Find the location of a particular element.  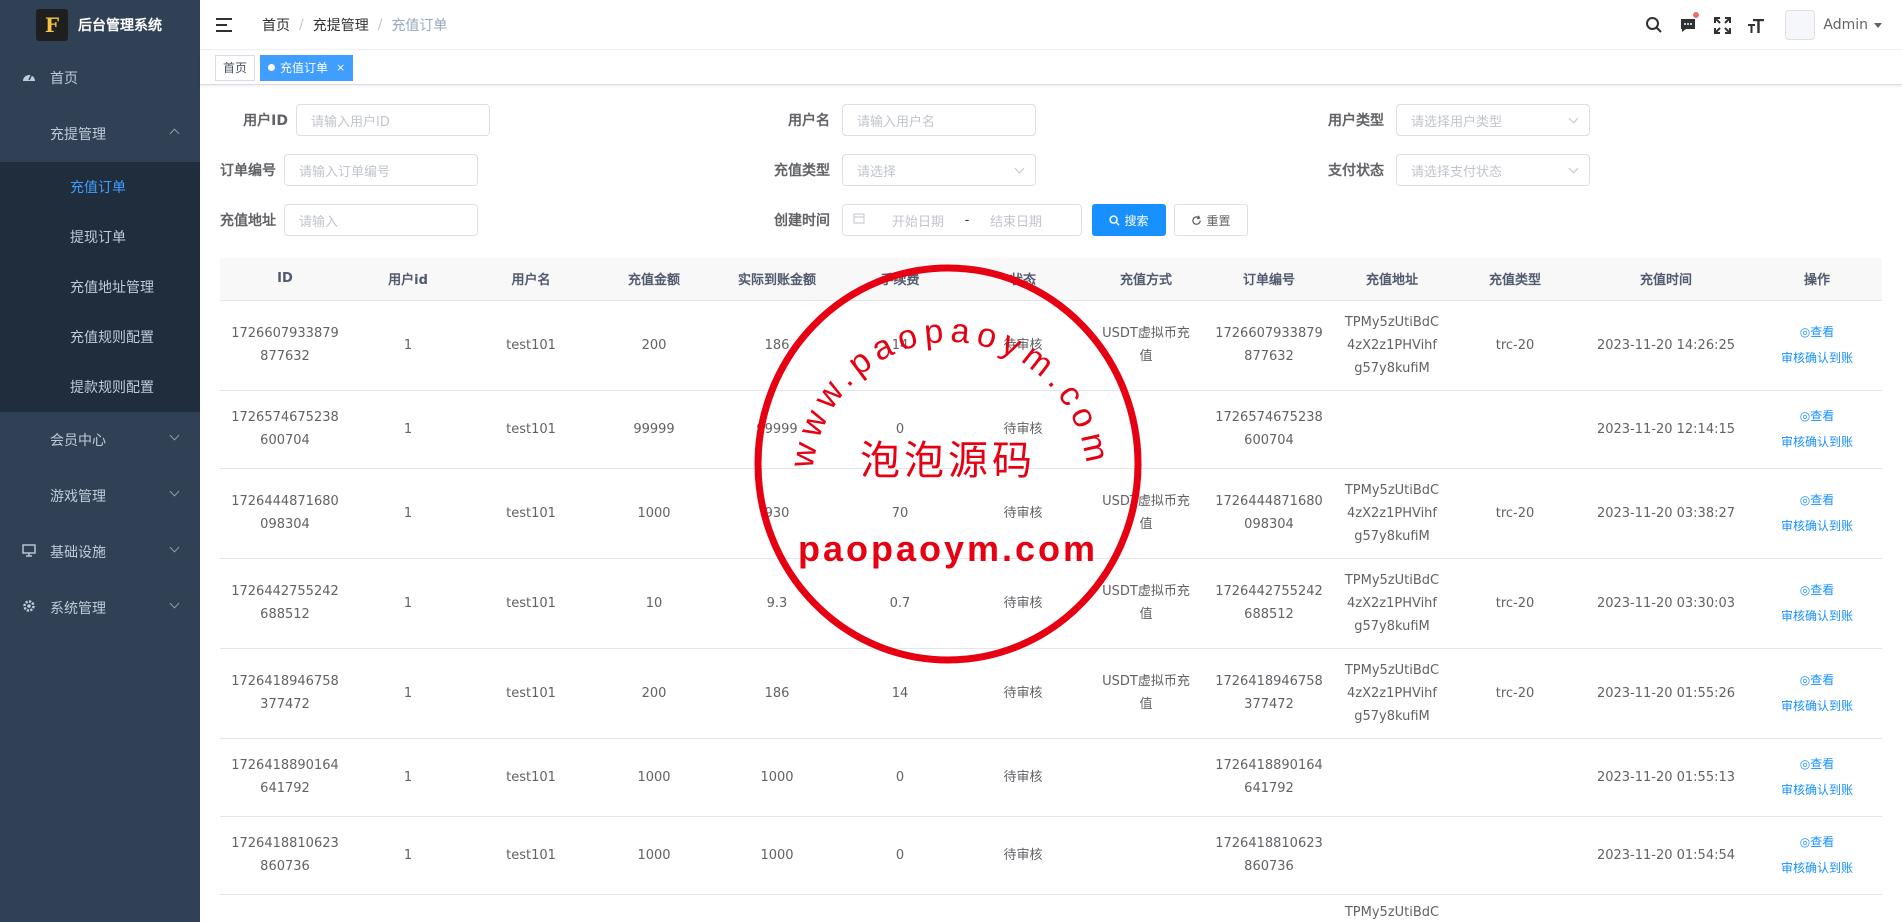

sidebar-subitem-recharge-rules: 充值规则配置 is located at coordinates (100, 337).